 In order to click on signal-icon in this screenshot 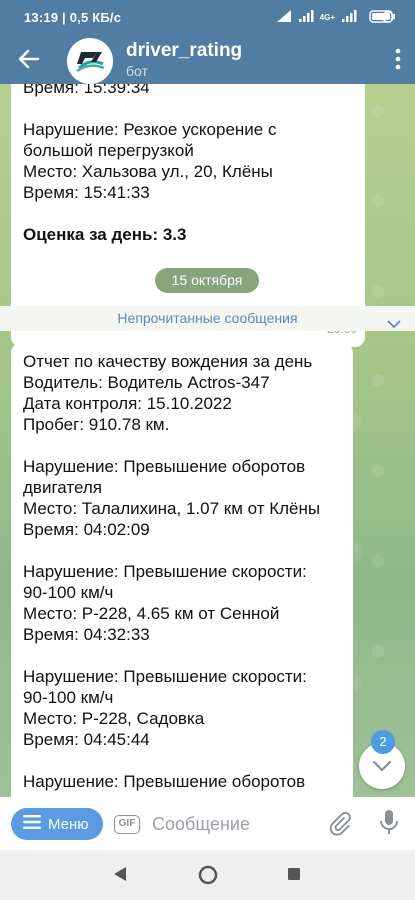, I will do `click(284, 17)`.